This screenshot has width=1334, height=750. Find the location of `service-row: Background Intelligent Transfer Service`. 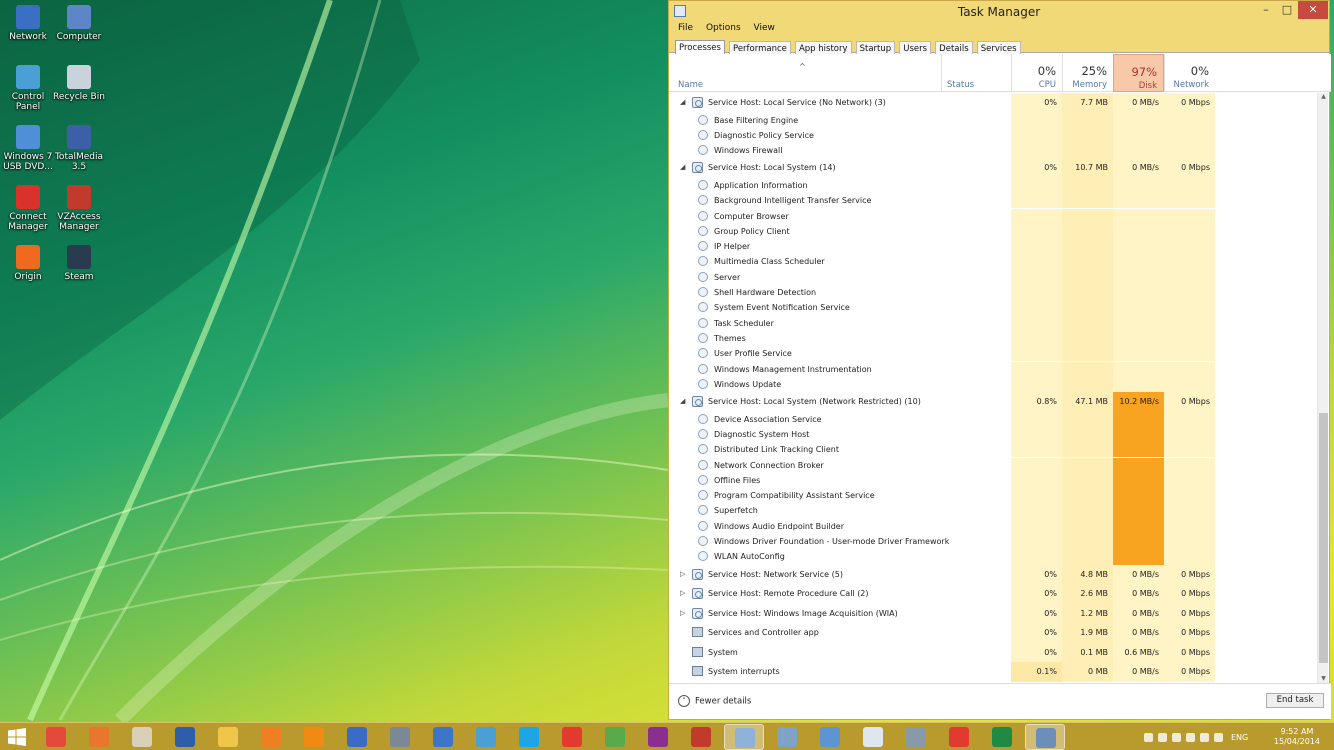

service-row: Background Intelligent Transfer Service is located at coordinates (994, 201).